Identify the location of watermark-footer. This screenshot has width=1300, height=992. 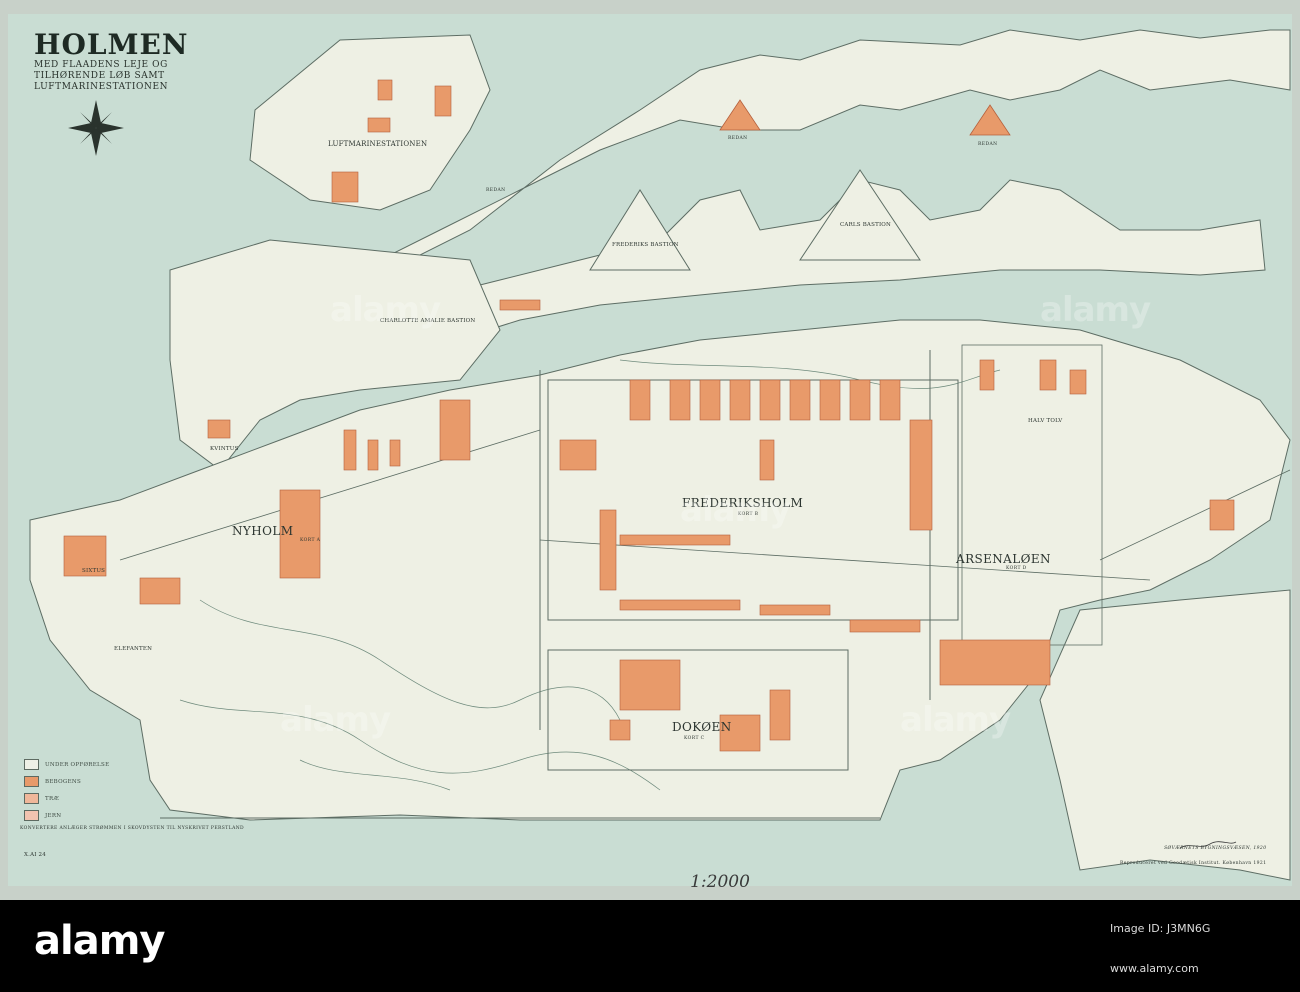
(650, 946).